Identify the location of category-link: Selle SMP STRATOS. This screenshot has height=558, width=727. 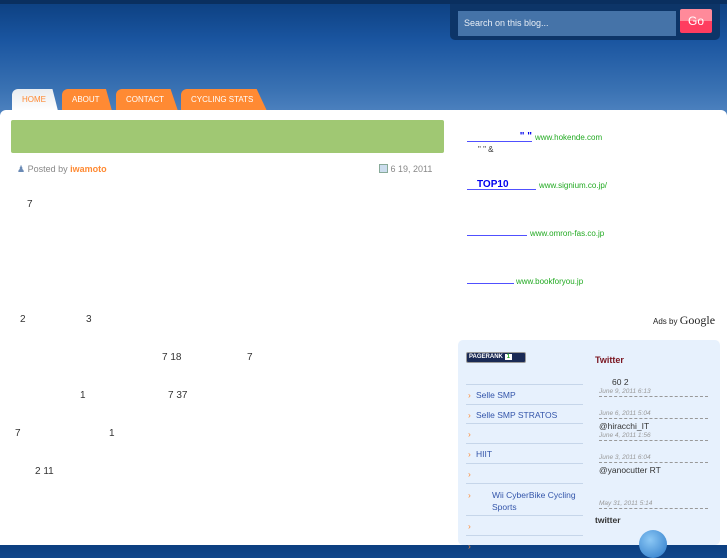
(524, 414).